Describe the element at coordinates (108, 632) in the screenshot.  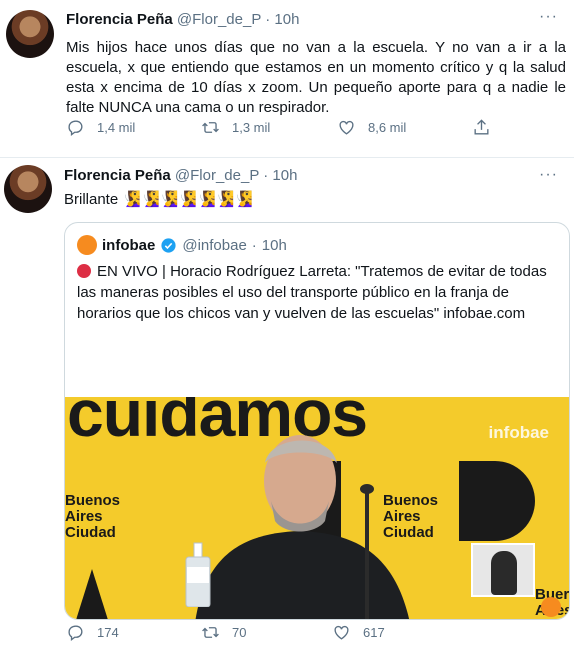
I see `reply-count: 174` at that location.